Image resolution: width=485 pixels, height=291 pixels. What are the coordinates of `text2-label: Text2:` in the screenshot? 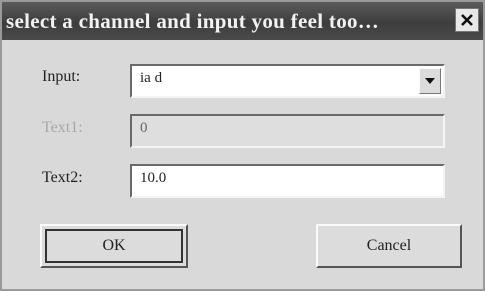 It's located at (62, 177).